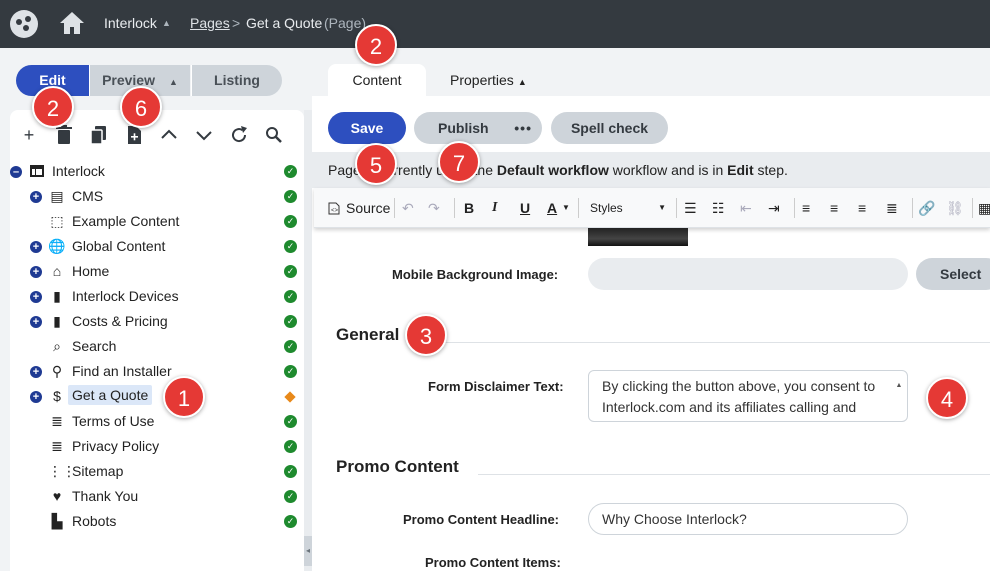 The width and height of the screenshot is (990, 571). Describe the element at coordinates (290, 397) in the screenshot. I see `draft-status-icon` at that location.